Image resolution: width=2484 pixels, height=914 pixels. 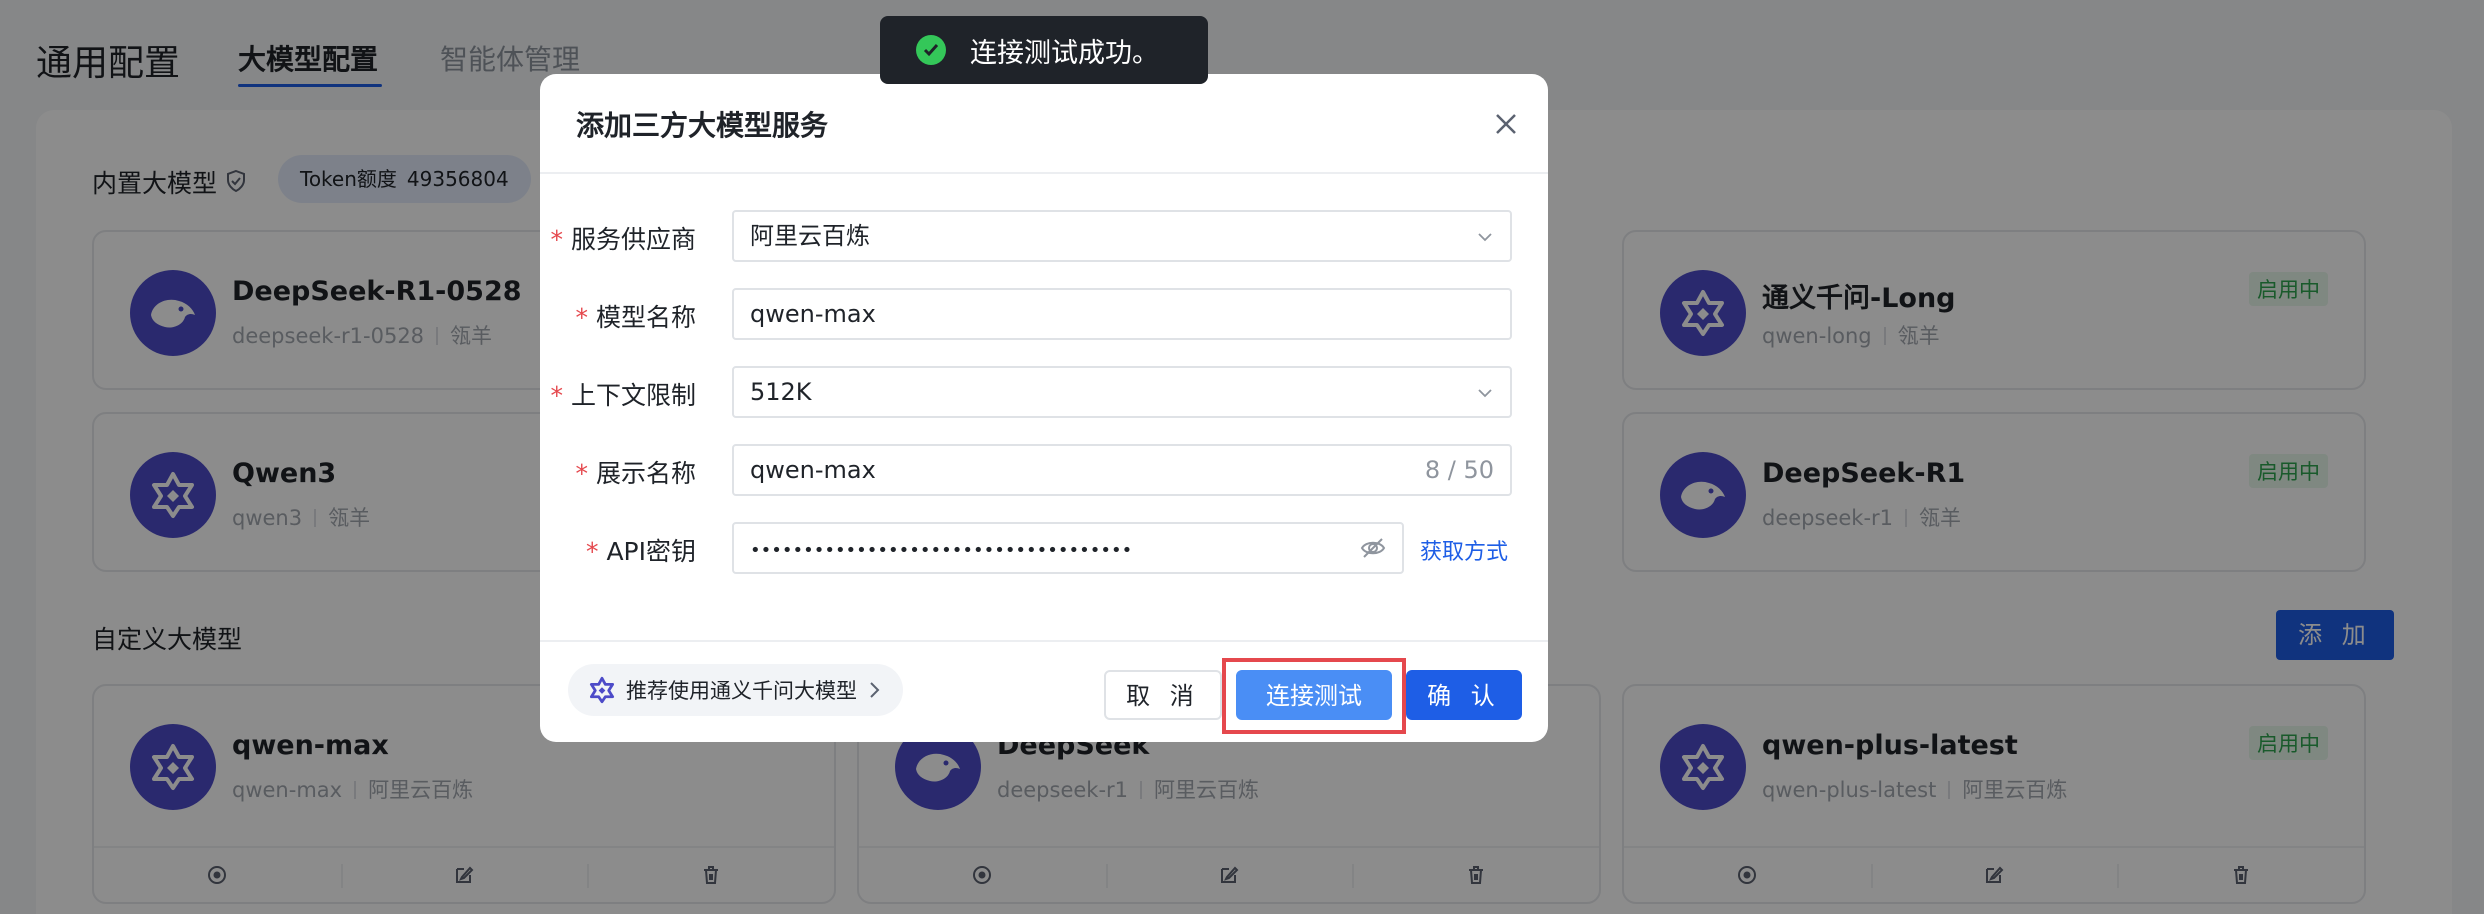 I want to click on connection-test-button: 连接测试, so click(x=1314, y=695).